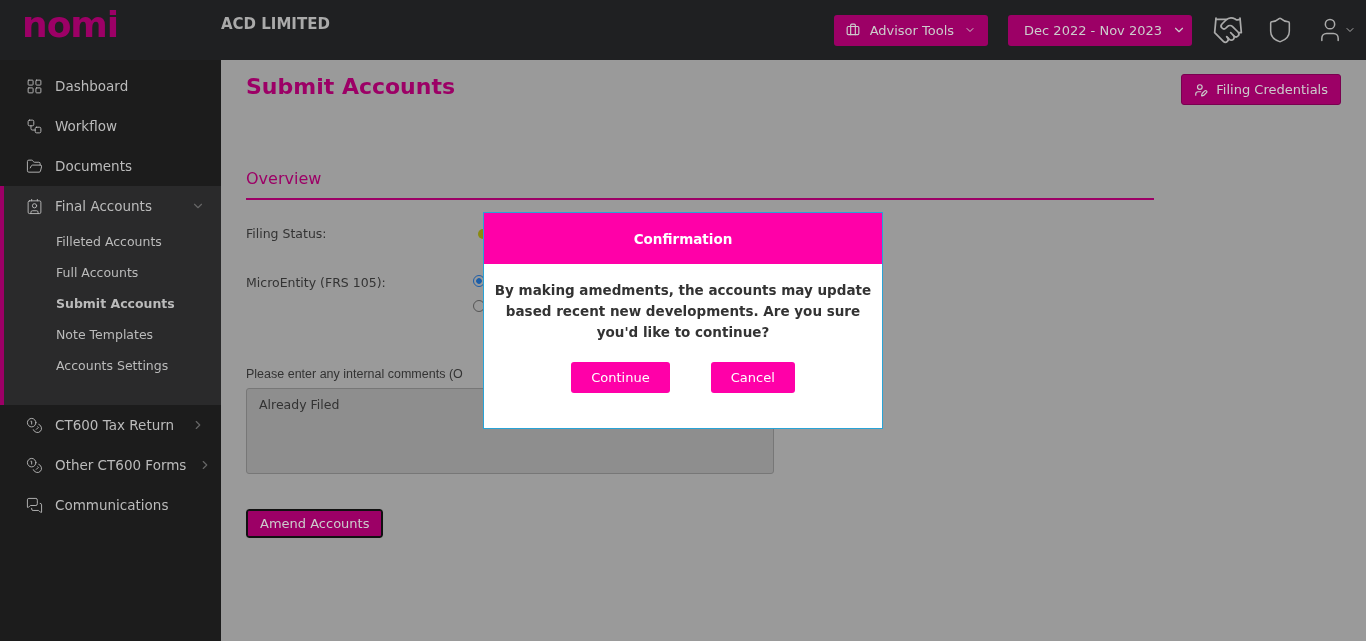 The image size is (1366, 641). I want to click on page-title: Submit Accounts, so click(351, 86).